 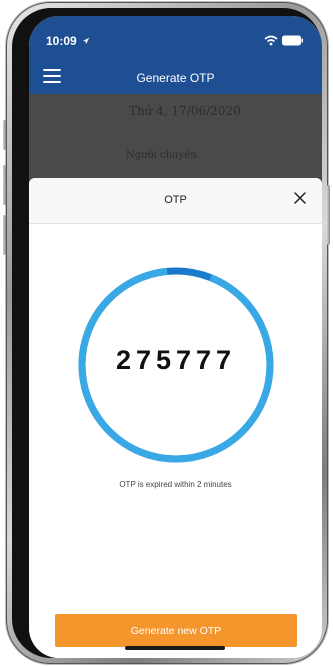 I want to click on phone-volume-down-button, so click(x=4, y=235).